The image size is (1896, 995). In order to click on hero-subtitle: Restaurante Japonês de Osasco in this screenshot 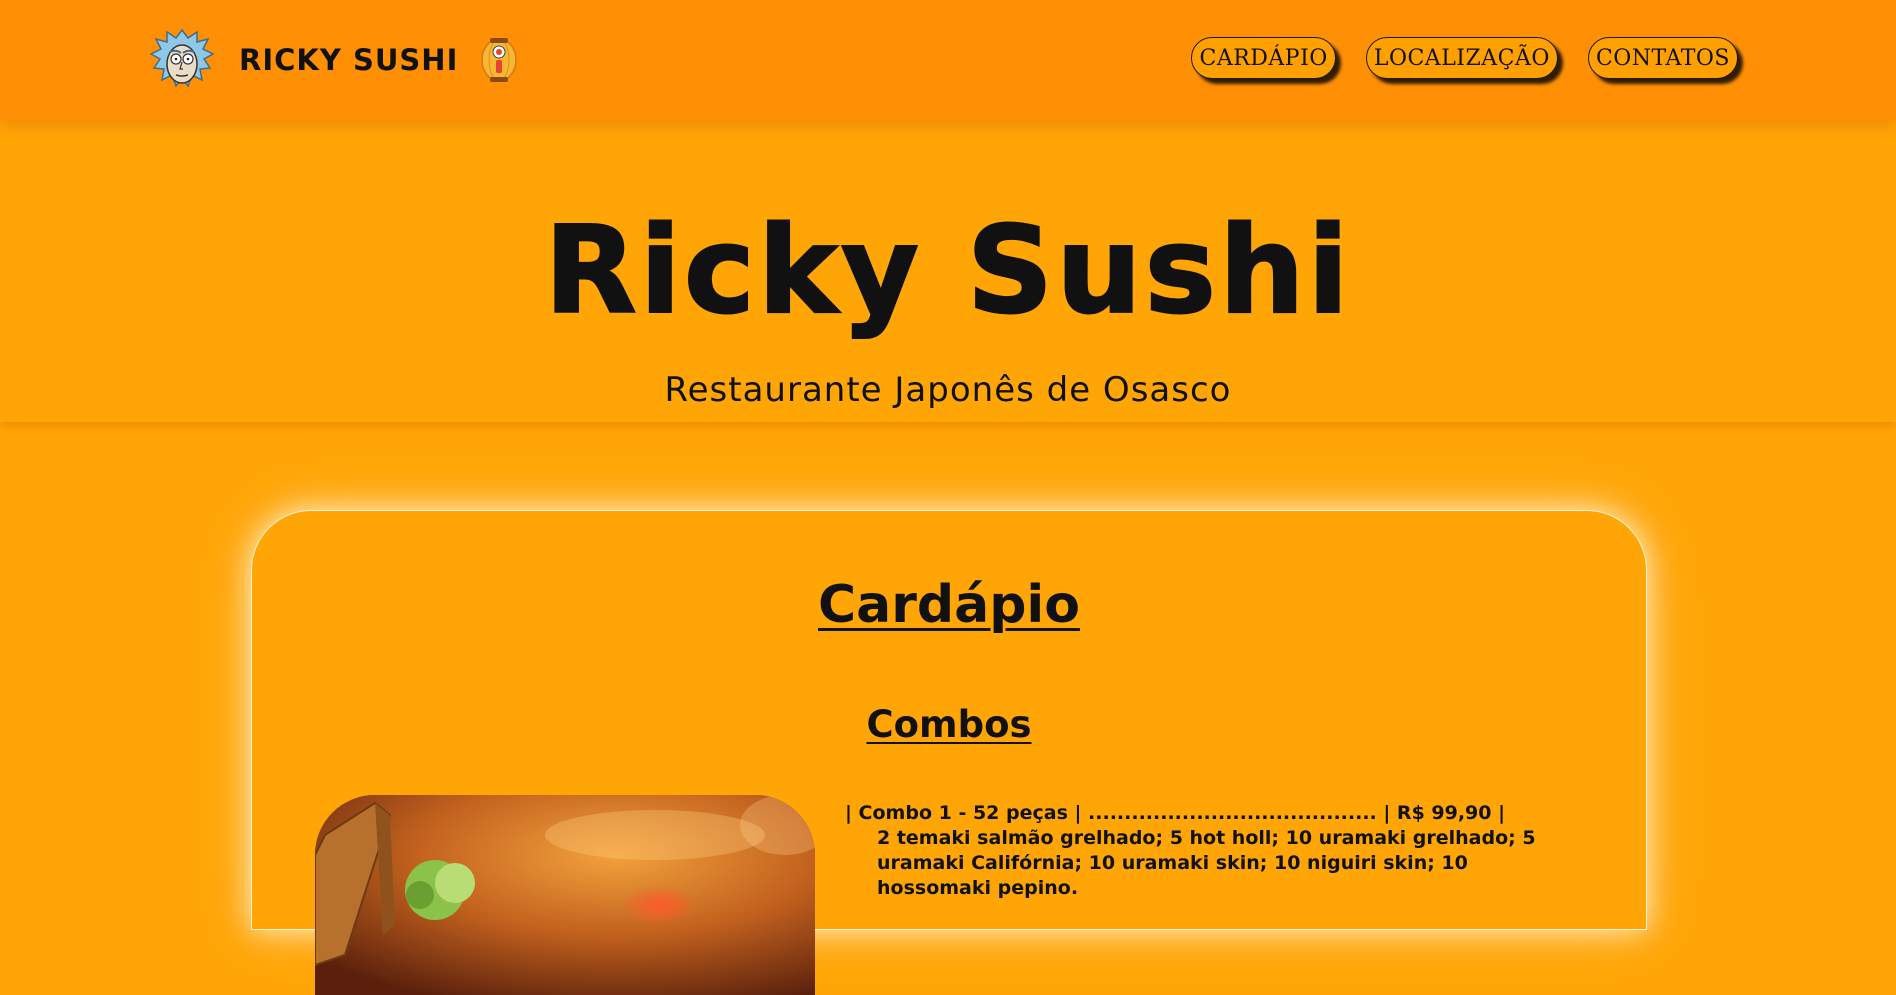, I will do `click(948, 390)`.